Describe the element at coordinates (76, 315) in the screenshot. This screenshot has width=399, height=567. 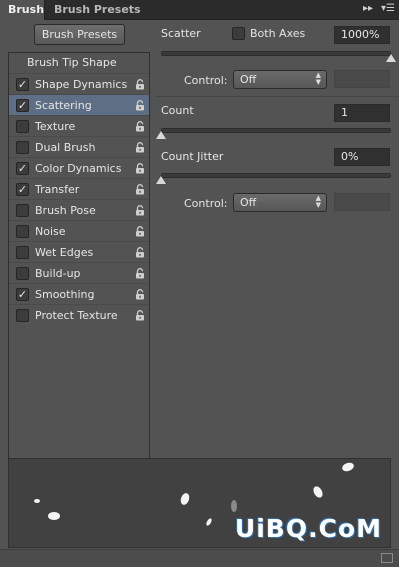
I see `list-item-label: Protect Texture` at that location.